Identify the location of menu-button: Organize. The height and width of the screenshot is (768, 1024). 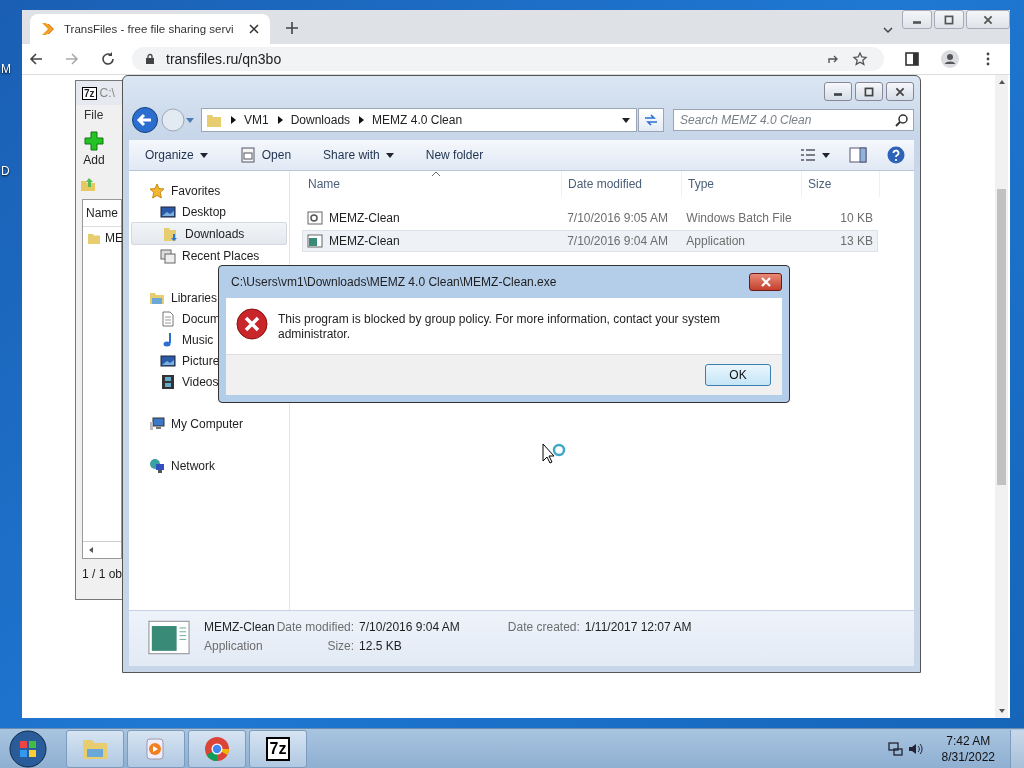
(176, 155).